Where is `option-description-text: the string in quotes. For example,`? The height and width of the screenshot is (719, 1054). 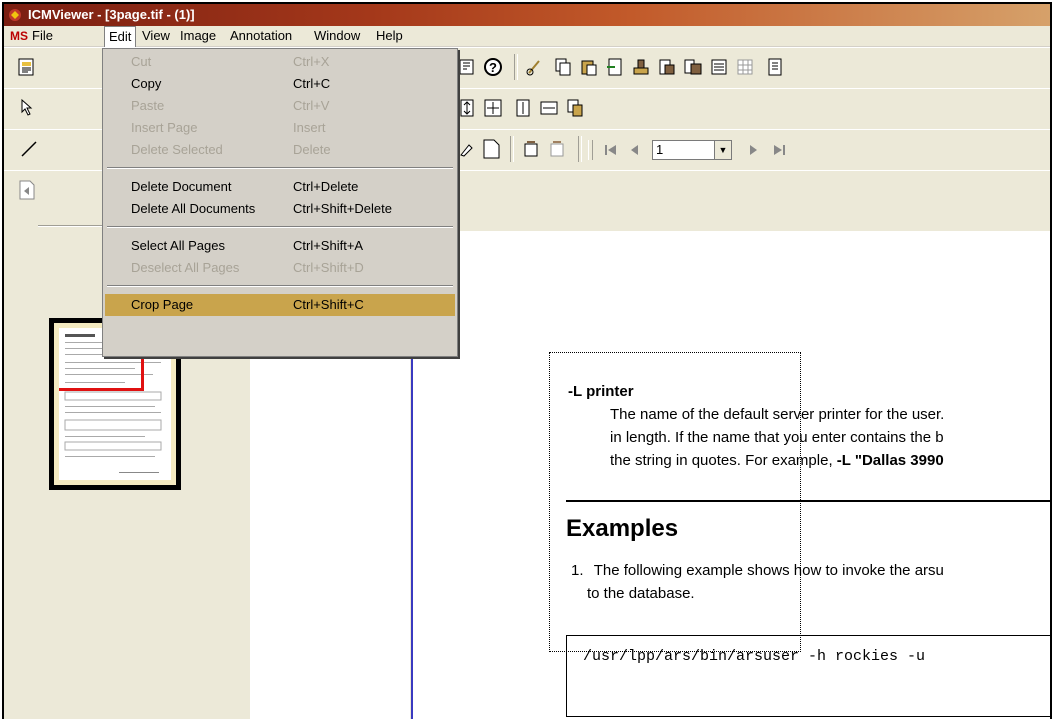 option-description-text: the string in quotes. For example, is located at coordinates (723, 460).